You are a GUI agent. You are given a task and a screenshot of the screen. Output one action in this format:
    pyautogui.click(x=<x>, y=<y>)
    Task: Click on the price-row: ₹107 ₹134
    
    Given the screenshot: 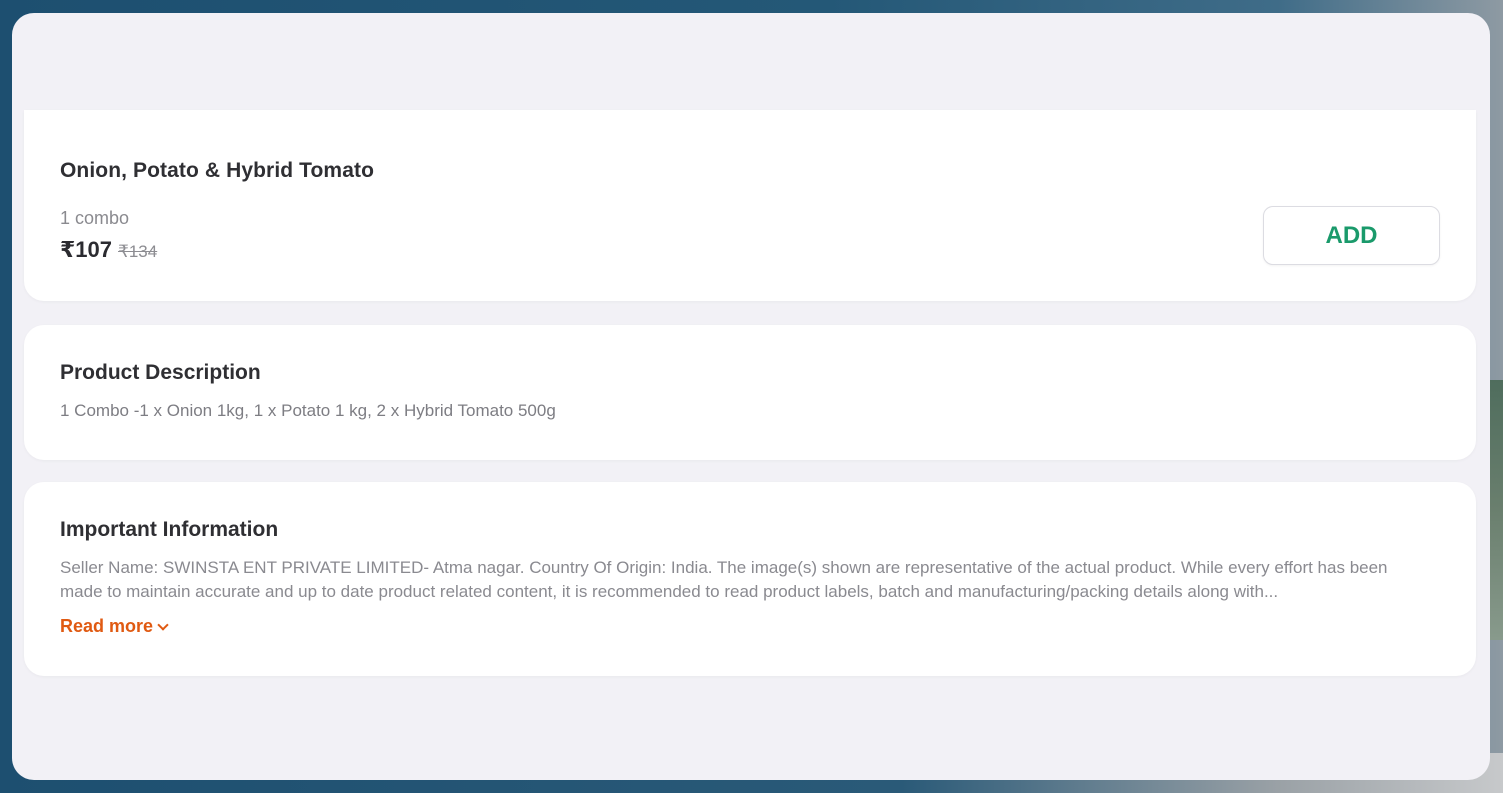 What is the action you would take?
    pyautogui.click(x=108, y=250)
    